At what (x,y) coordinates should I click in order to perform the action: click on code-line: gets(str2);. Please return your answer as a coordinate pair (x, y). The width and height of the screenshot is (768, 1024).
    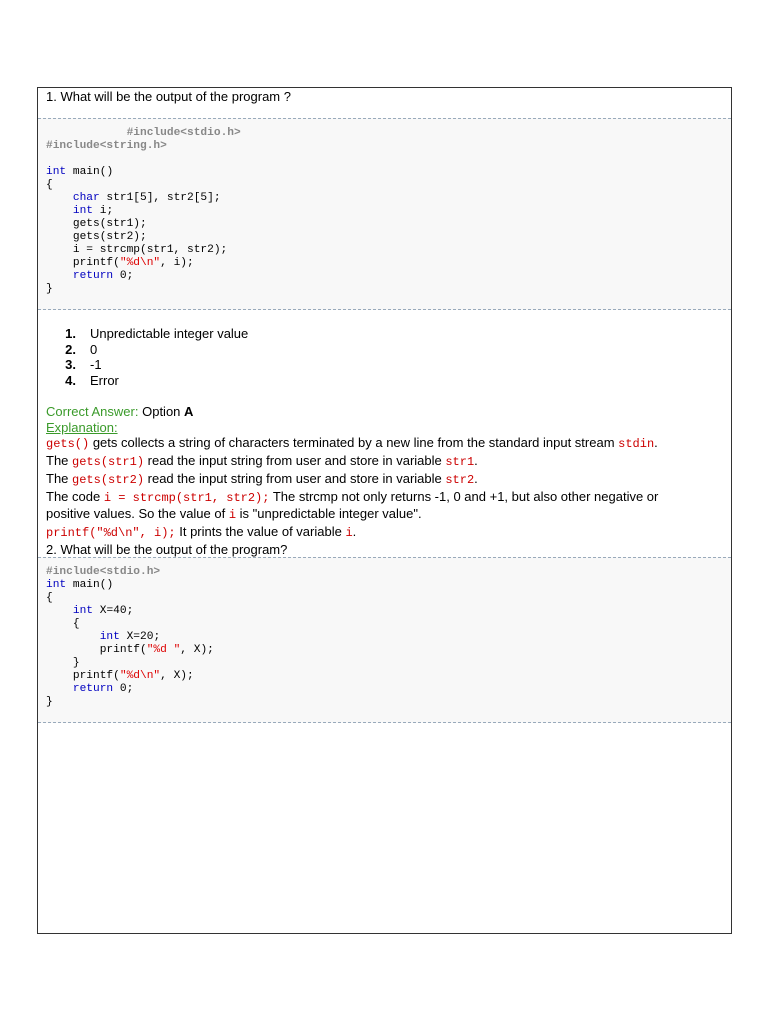
    Looking at the image, I should click on (388, 237).